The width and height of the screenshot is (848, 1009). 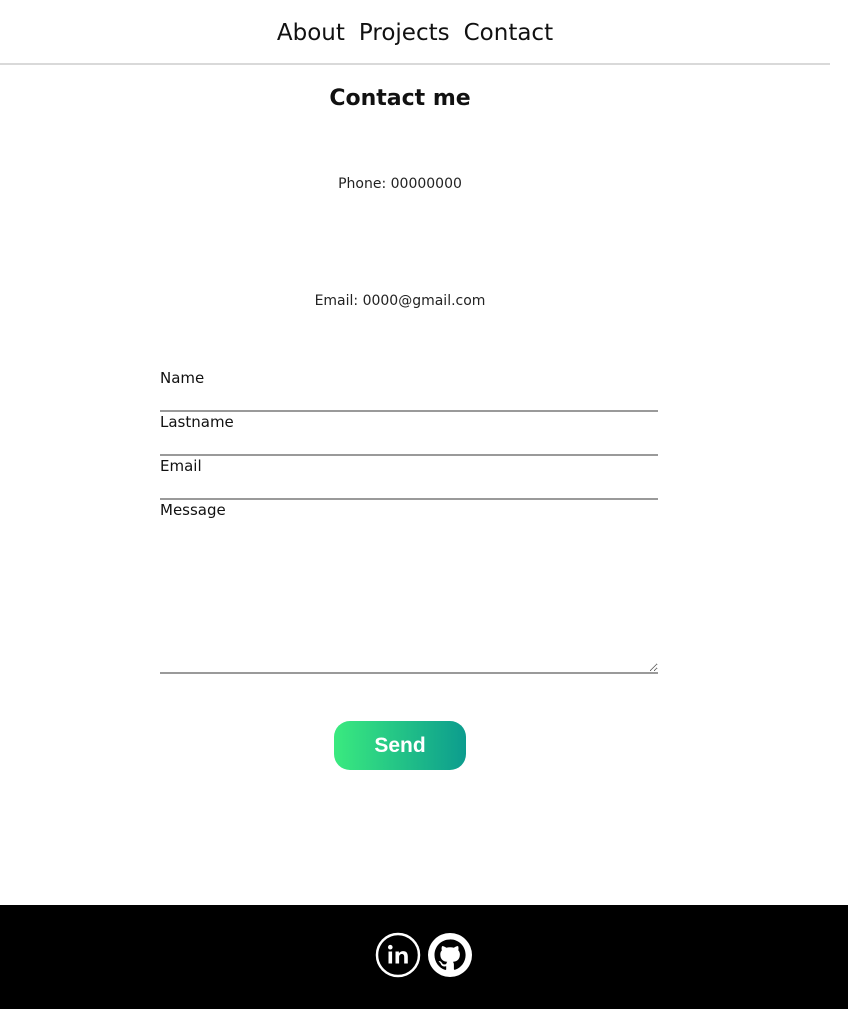 What do you see at coordinates (409, 400) in the screenshot?
I see `name-input` at bounding box center [409, 400].